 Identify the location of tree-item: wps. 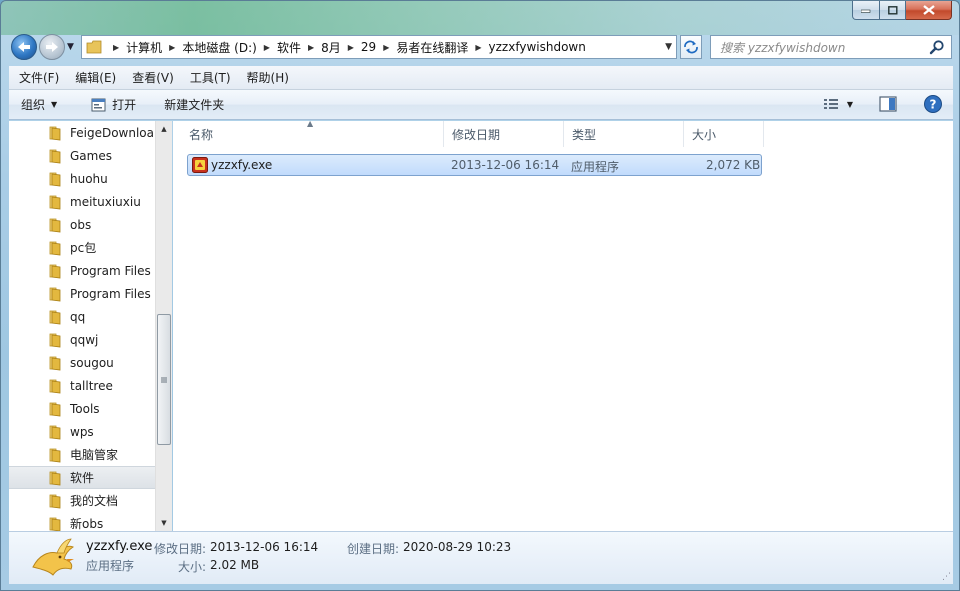
(82, 431).